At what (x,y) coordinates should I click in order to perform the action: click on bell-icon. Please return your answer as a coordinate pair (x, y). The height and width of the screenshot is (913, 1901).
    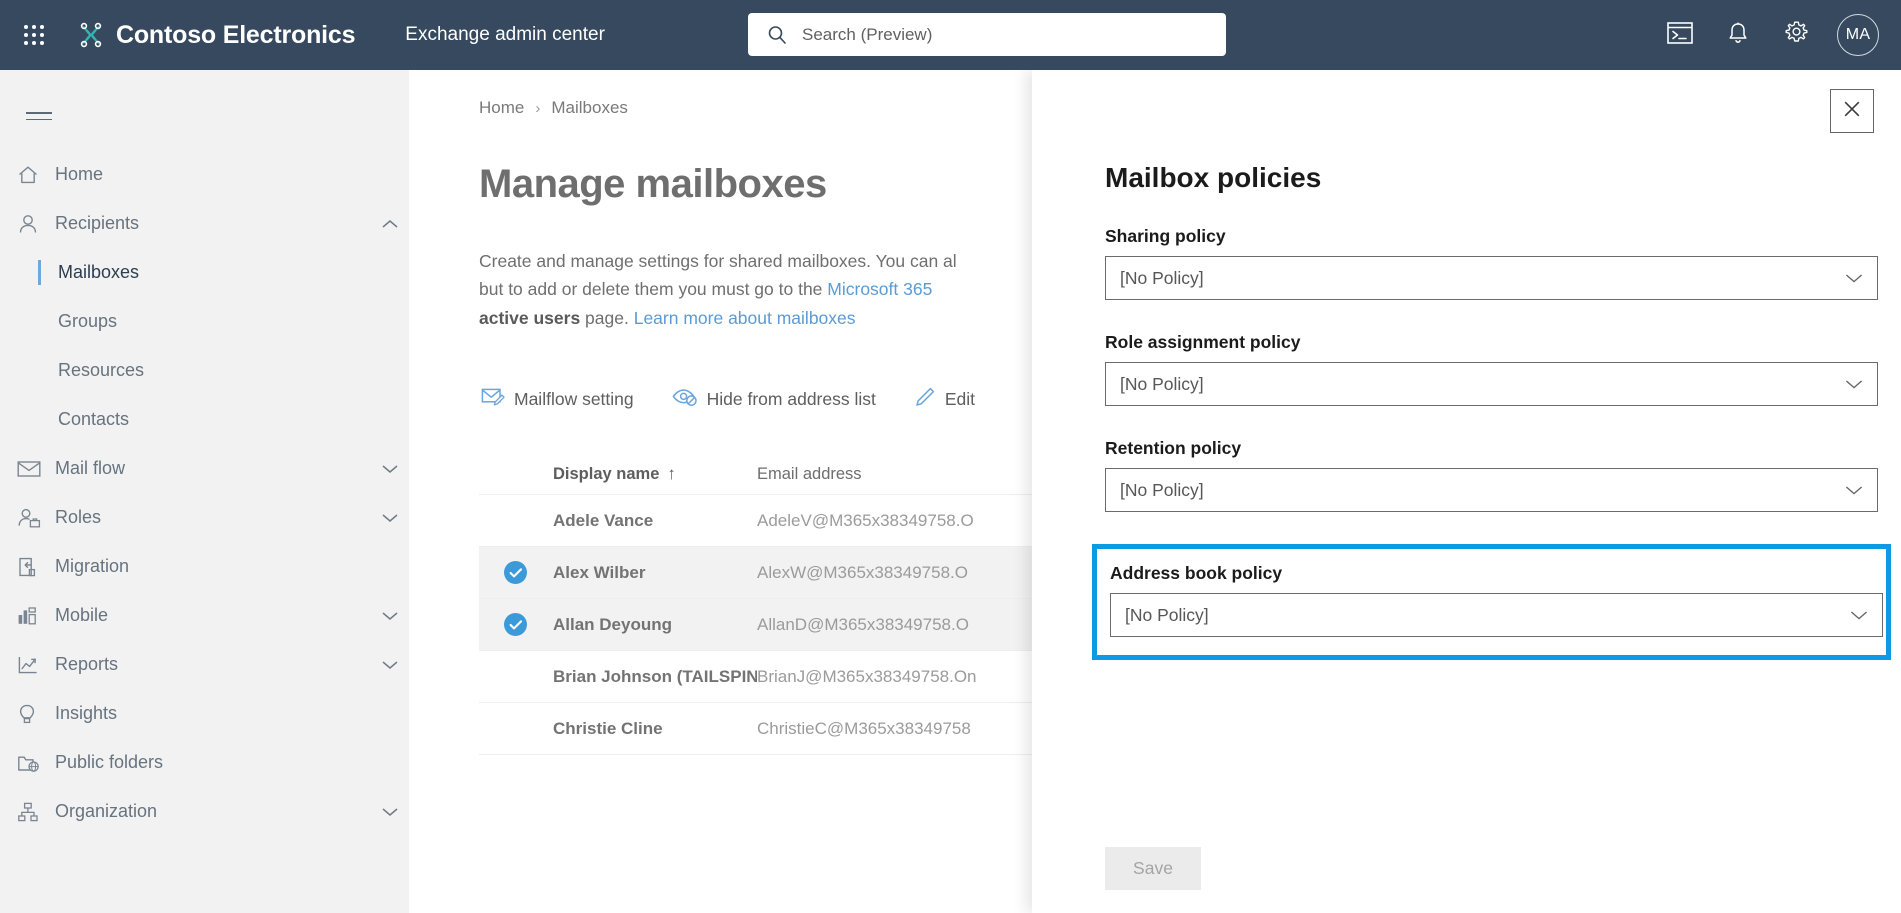
    Looking at the image, I should click on (1738, 35).